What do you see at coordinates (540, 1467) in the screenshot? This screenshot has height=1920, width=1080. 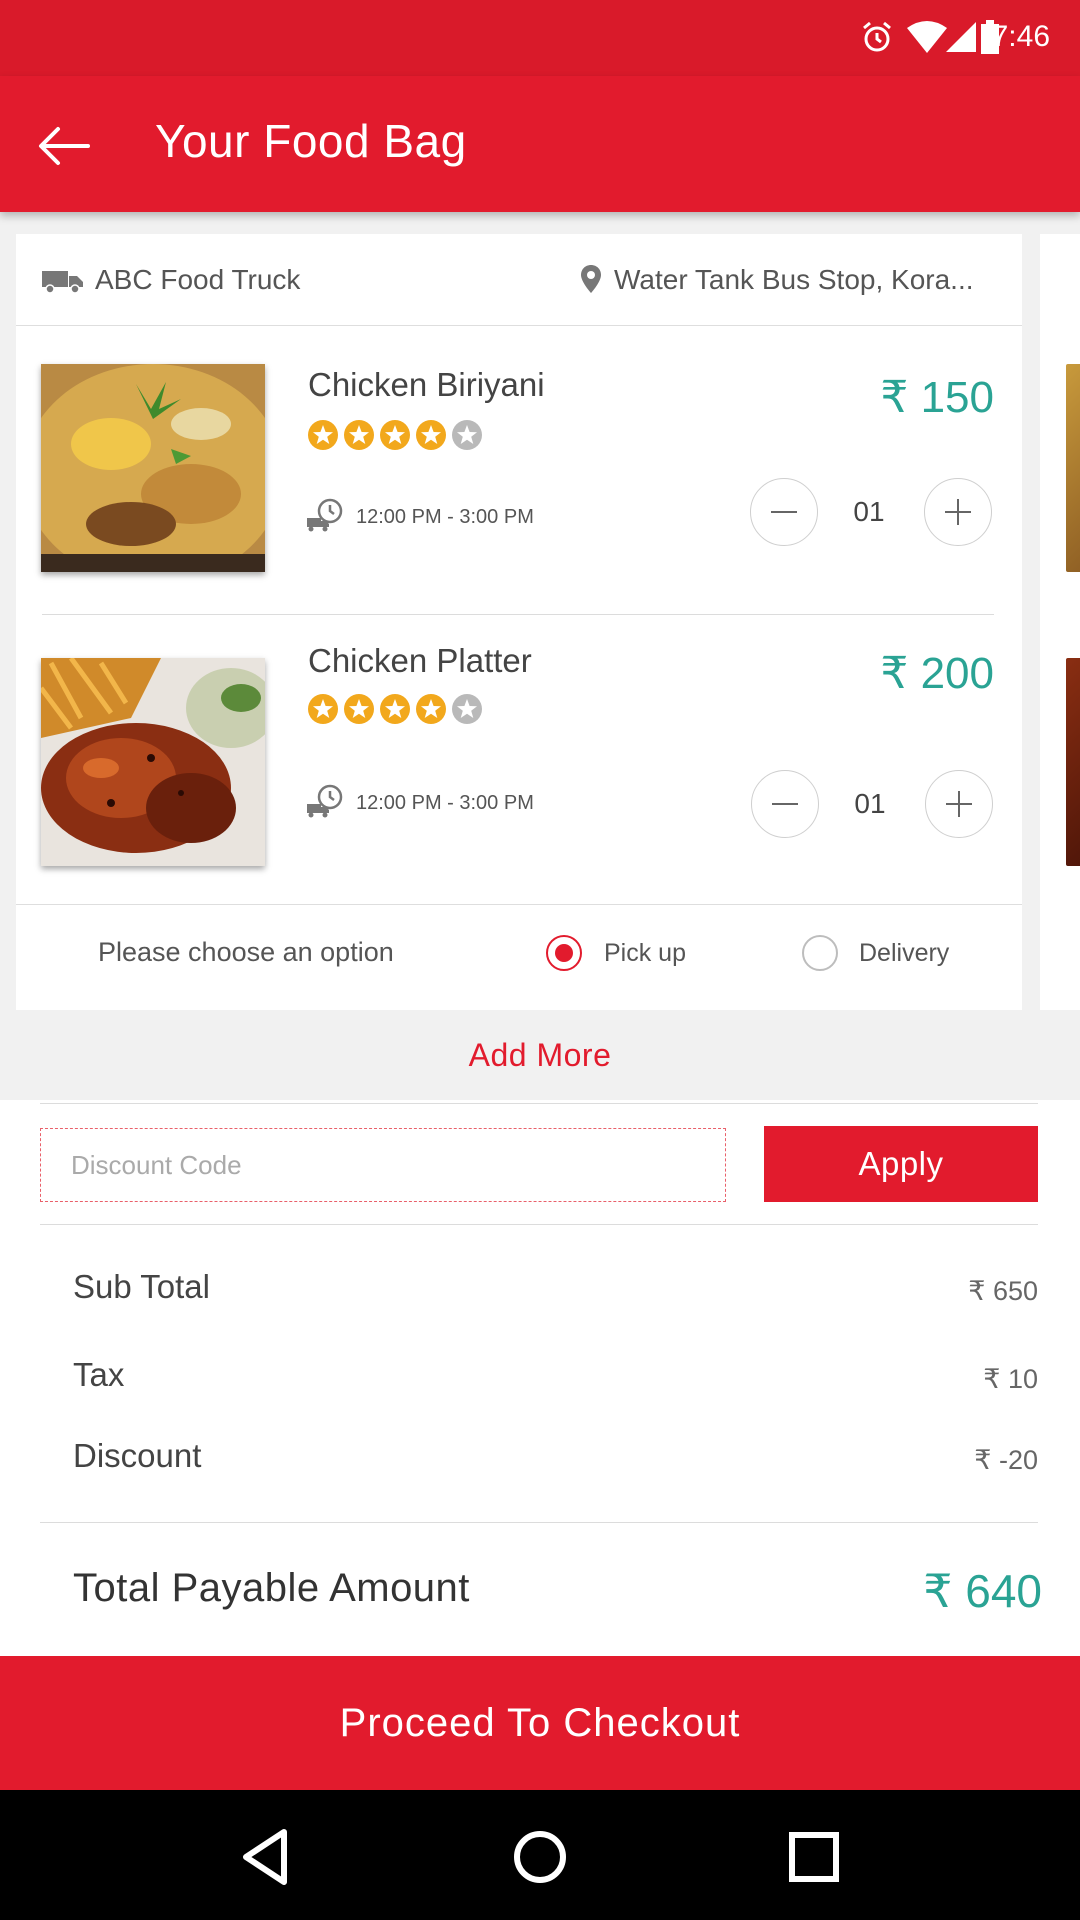 I see `discount-row: Discount ₹ -20` at bounding box center [540, 1467].